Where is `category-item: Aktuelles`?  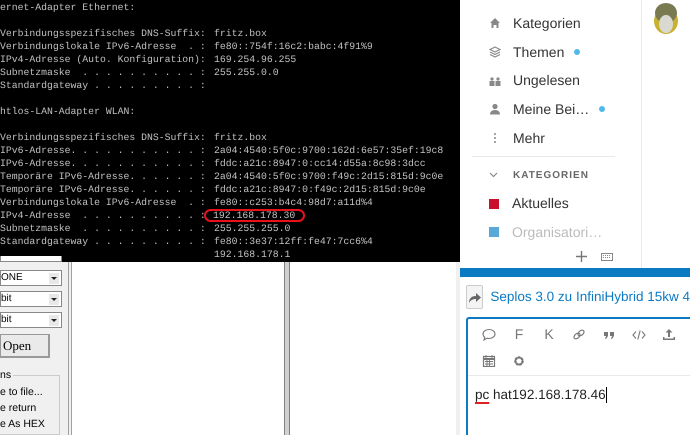 category-item: Aktuelles is located at coordinates (543, 203).